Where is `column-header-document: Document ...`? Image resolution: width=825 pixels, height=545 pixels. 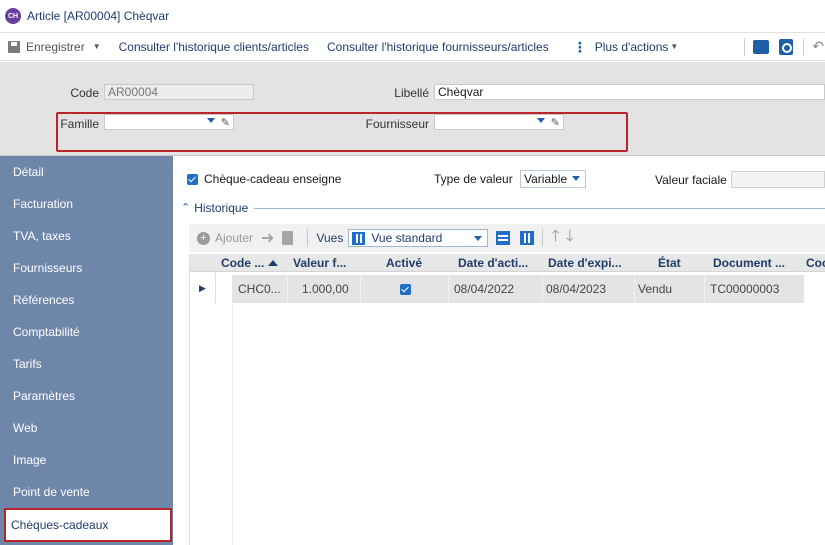 column-header-document: Document ... is located at coordinates (749, 263).